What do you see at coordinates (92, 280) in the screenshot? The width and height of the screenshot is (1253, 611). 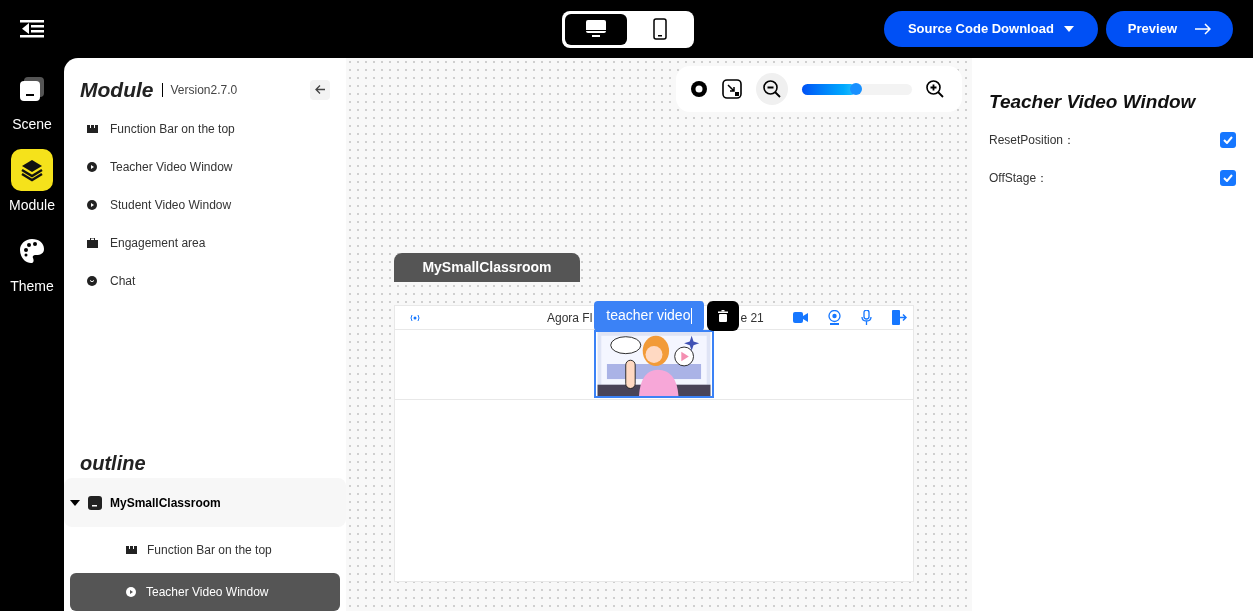 I see `chat-icon` at bounding box center [92, 280].